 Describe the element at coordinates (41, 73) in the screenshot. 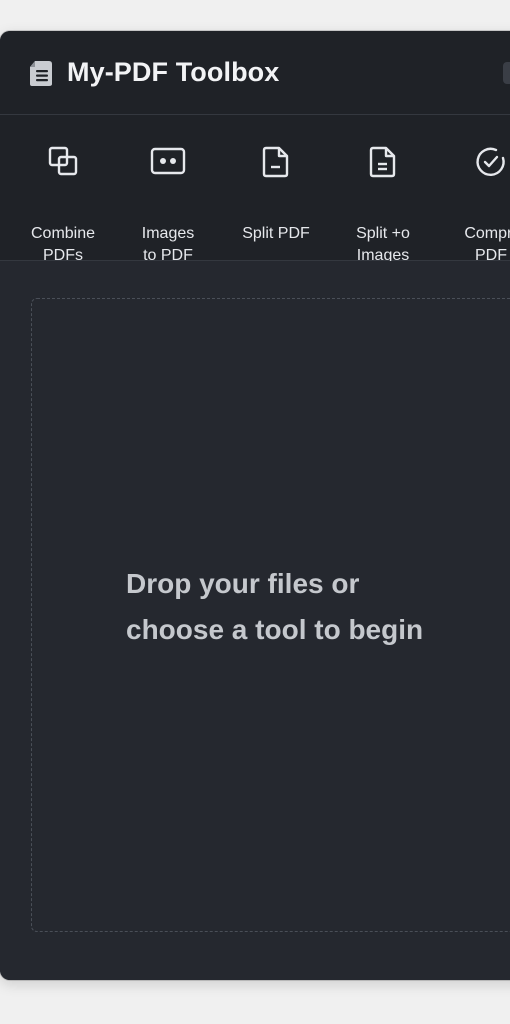

I see `app-logo-icon` at that location.